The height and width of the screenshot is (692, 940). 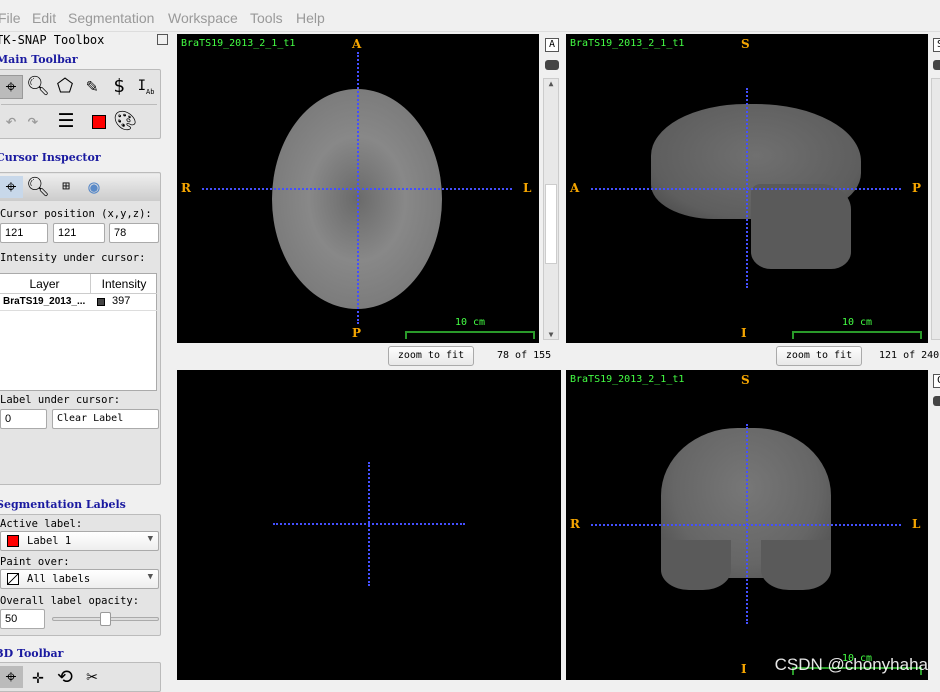 What do you see at coordinates (917, 188) in the screenshot?
I see `orientation-right: P` at bounding box center [917, 188].